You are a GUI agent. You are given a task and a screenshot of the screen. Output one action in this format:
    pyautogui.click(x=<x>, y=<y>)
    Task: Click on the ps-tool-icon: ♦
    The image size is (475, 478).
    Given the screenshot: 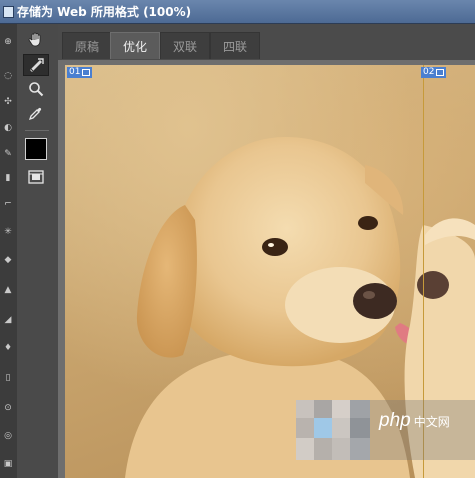 What is the action you would take?
    pyautogui.click(x=8, y=348)
    